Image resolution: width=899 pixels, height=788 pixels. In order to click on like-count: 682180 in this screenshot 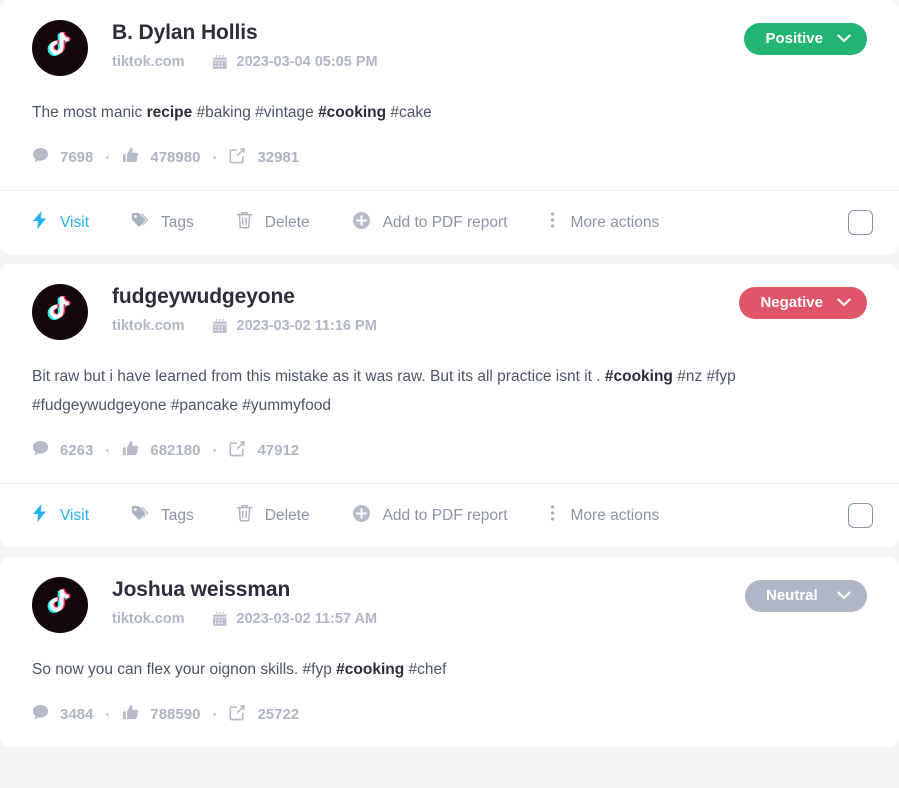, I will do `click(175, 450)`.